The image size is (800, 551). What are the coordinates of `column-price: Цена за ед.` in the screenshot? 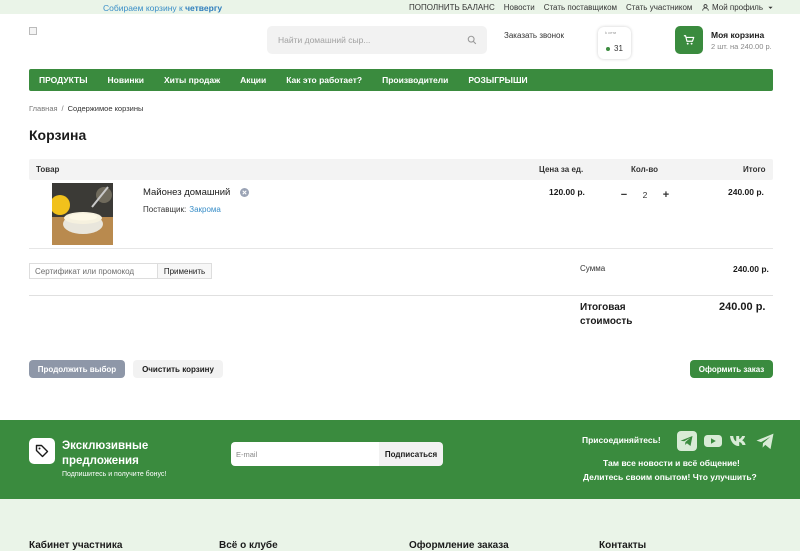 It's located at (561, 169).